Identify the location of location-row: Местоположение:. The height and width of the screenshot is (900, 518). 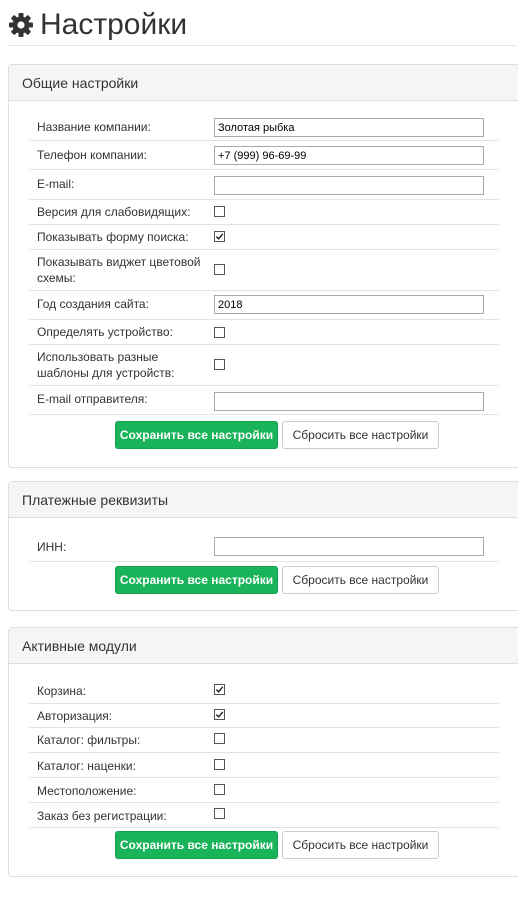
(264, 790).